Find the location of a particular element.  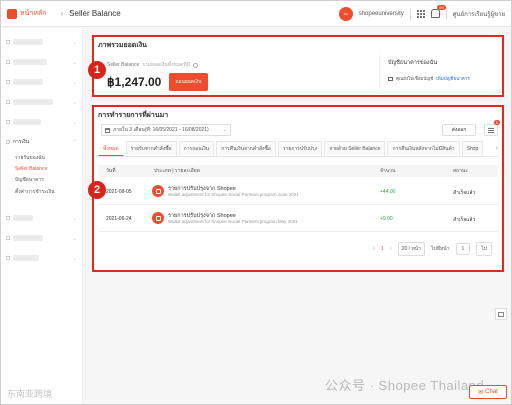

page-size-select: 20 / หน้า is located at coordinates (411, 249).